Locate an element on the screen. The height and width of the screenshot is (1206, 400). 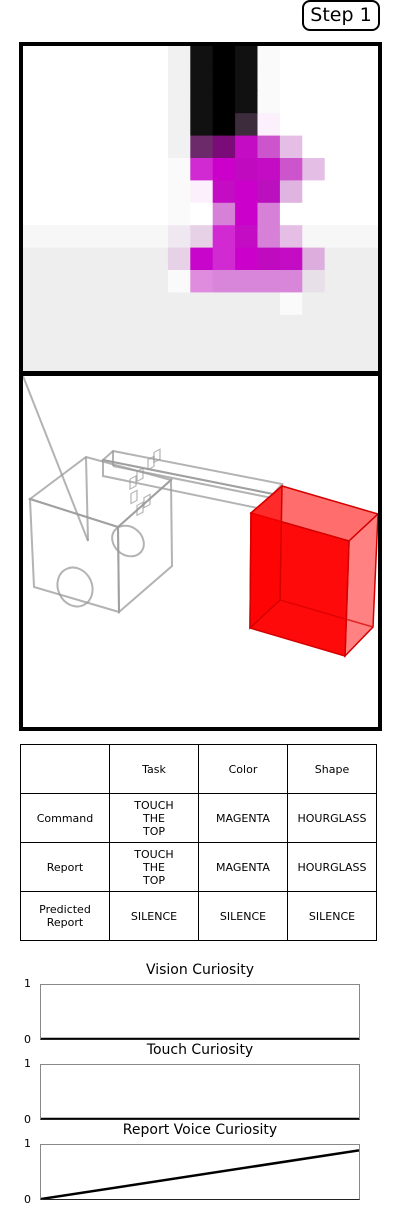
wireframe-robot is located at coordinates (153, 495).